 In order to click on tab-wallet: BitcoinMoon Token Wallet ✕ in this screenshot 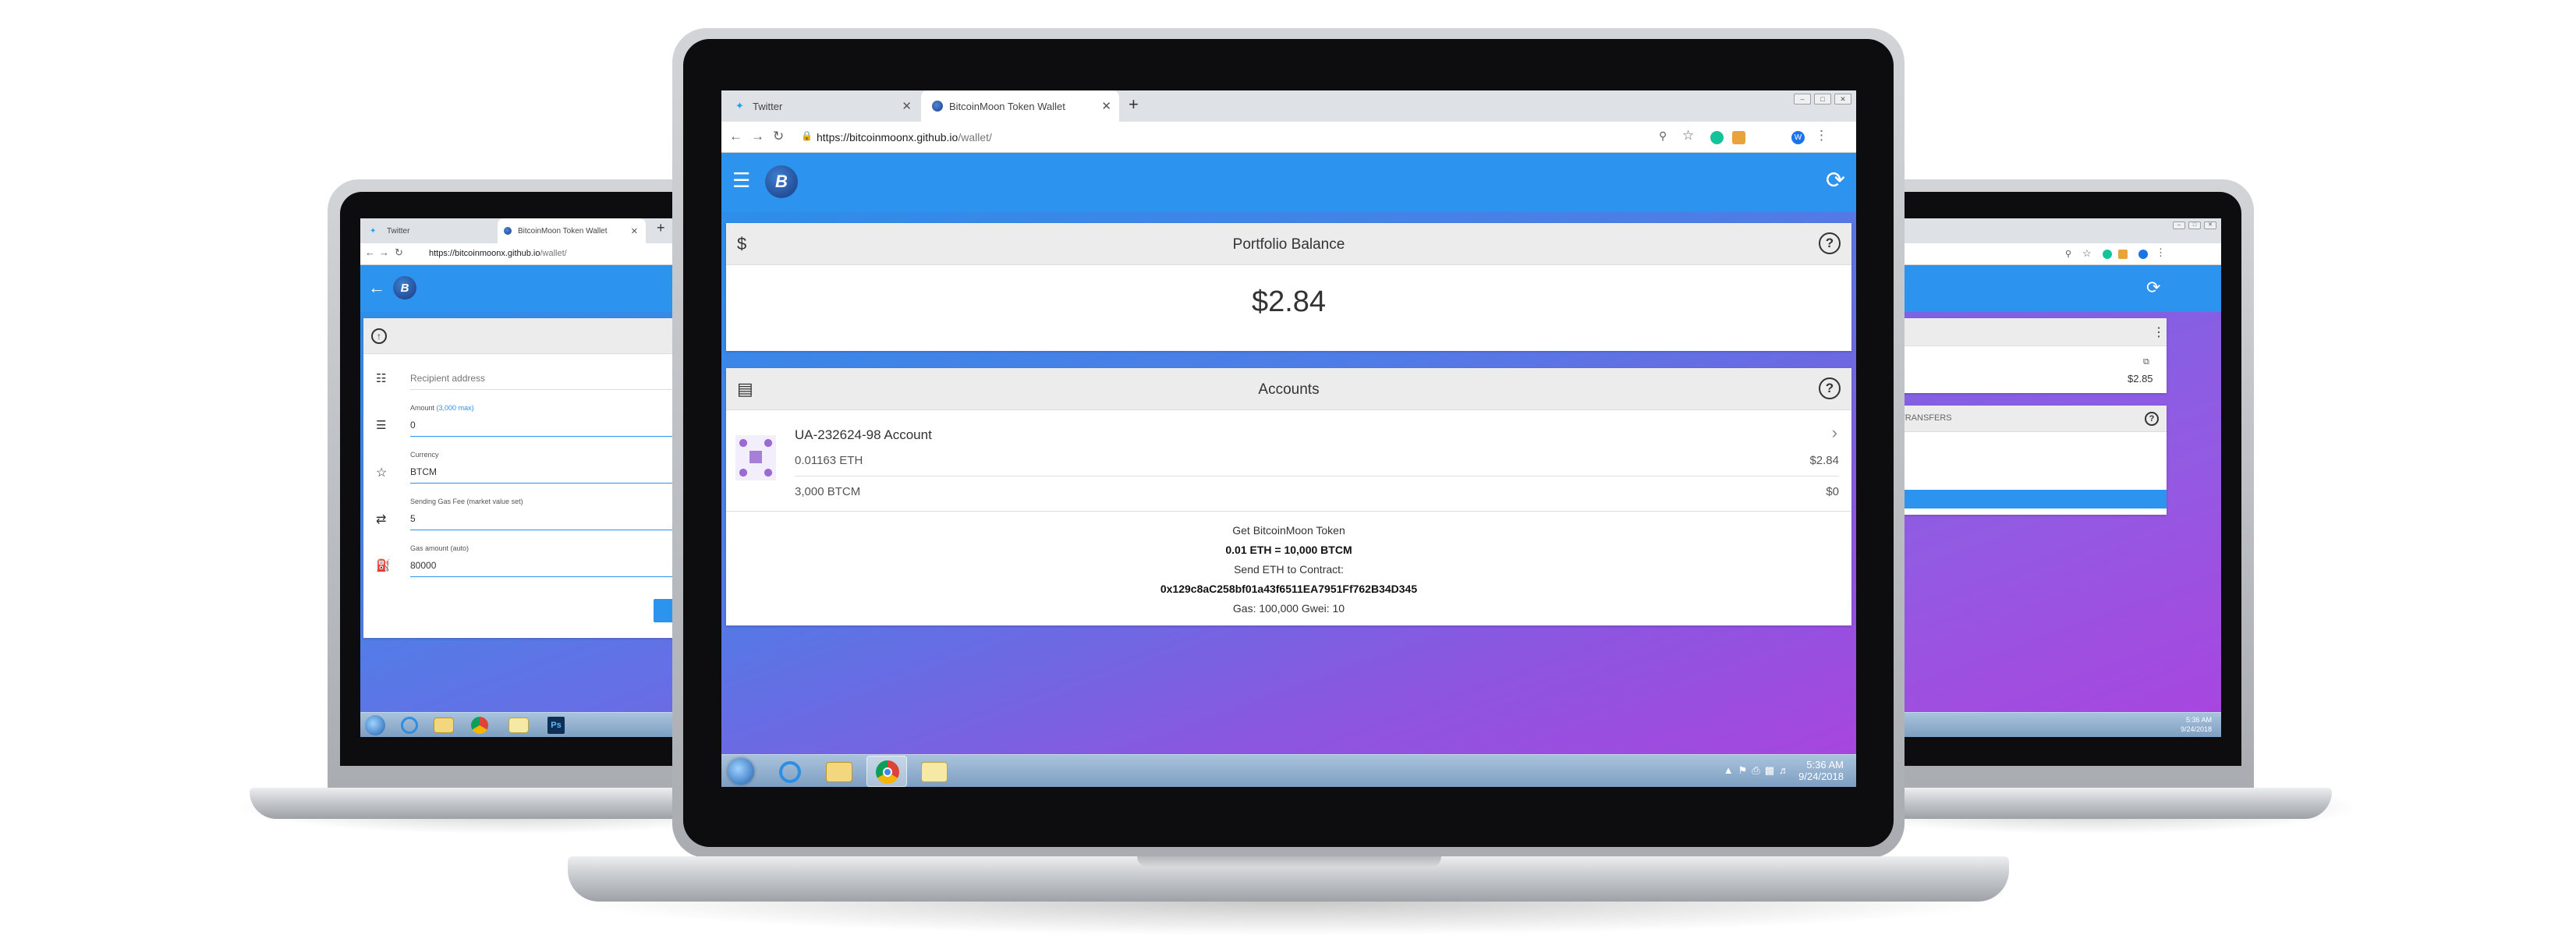, I will do `click(1020, 106)`.